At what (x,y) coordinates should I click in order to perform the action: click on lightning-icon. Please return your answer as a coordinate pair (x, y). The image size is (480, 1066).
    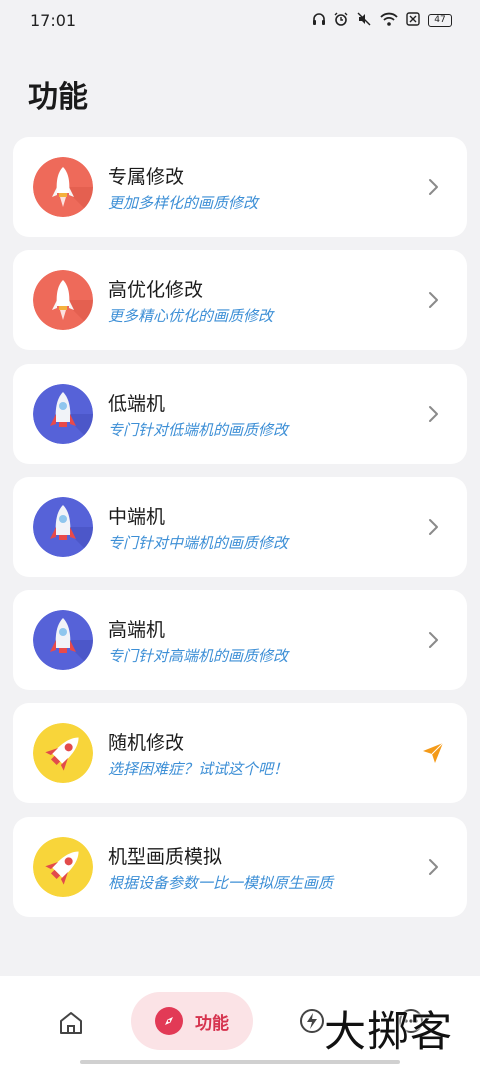
    Looking at the image, I should click on (312, 1021).